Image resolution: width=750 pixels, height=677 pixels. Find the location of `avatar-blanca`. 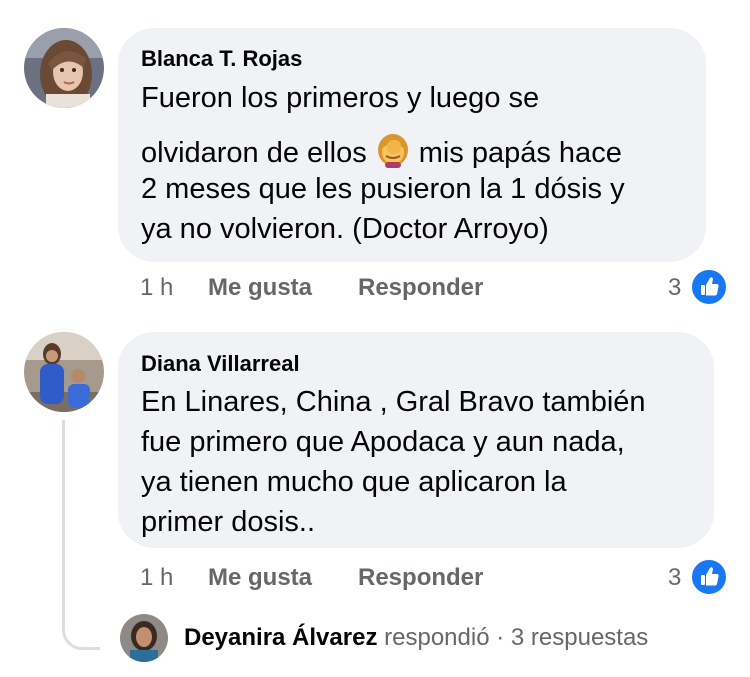

avatar-blanca is located at coordinates (64, 68).